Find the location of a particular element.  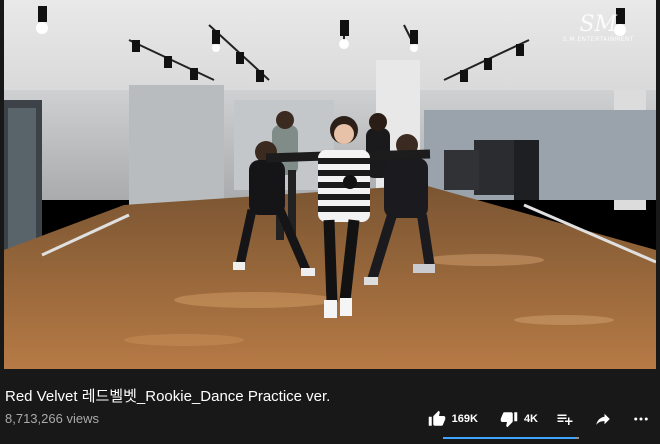

more-actions-button is located at coordinates (641, 419).